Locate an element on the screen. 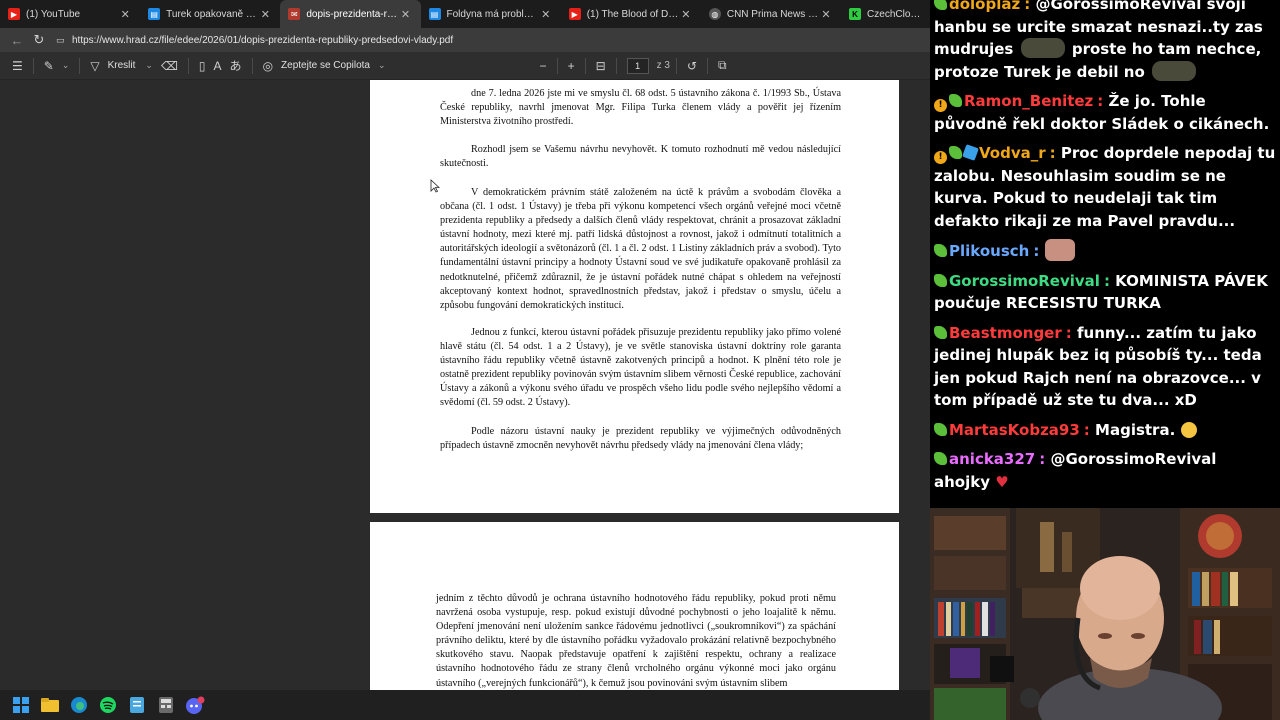 The image size is (1280, 720). smile-emoji-icon is located at coordinates (1188, 429).